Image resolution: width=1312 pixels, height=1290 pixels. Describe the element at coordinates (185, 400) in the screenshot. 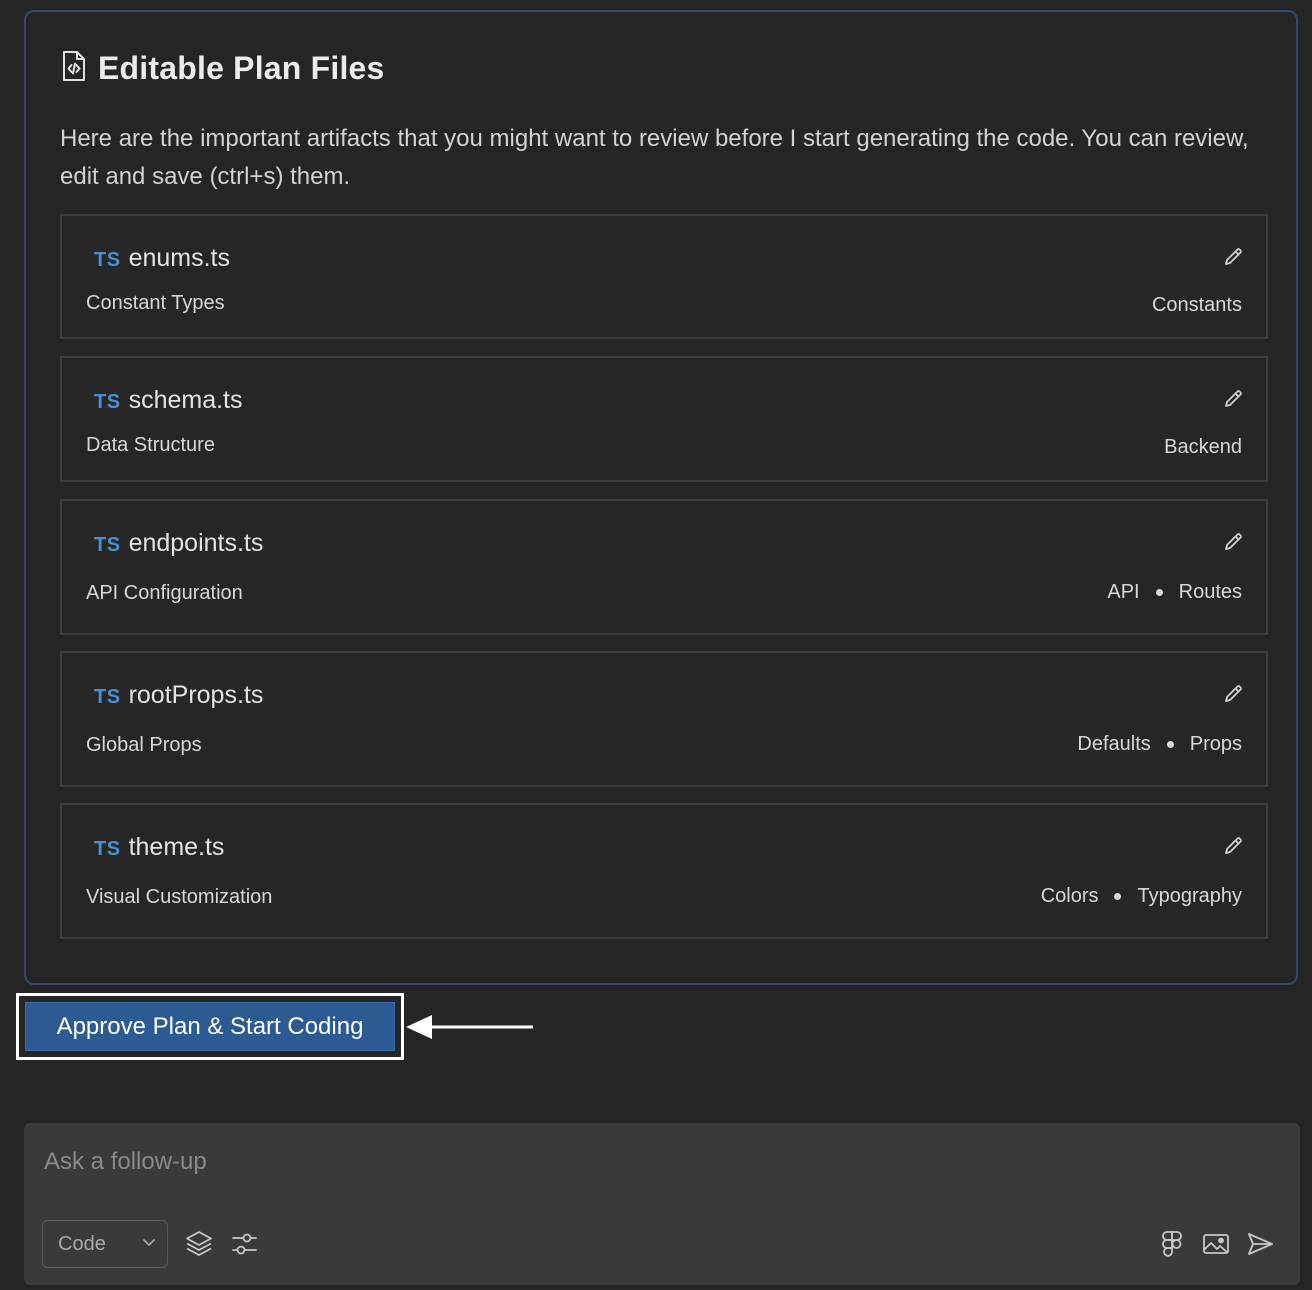

I see `file-name: schema.ts` at that location.